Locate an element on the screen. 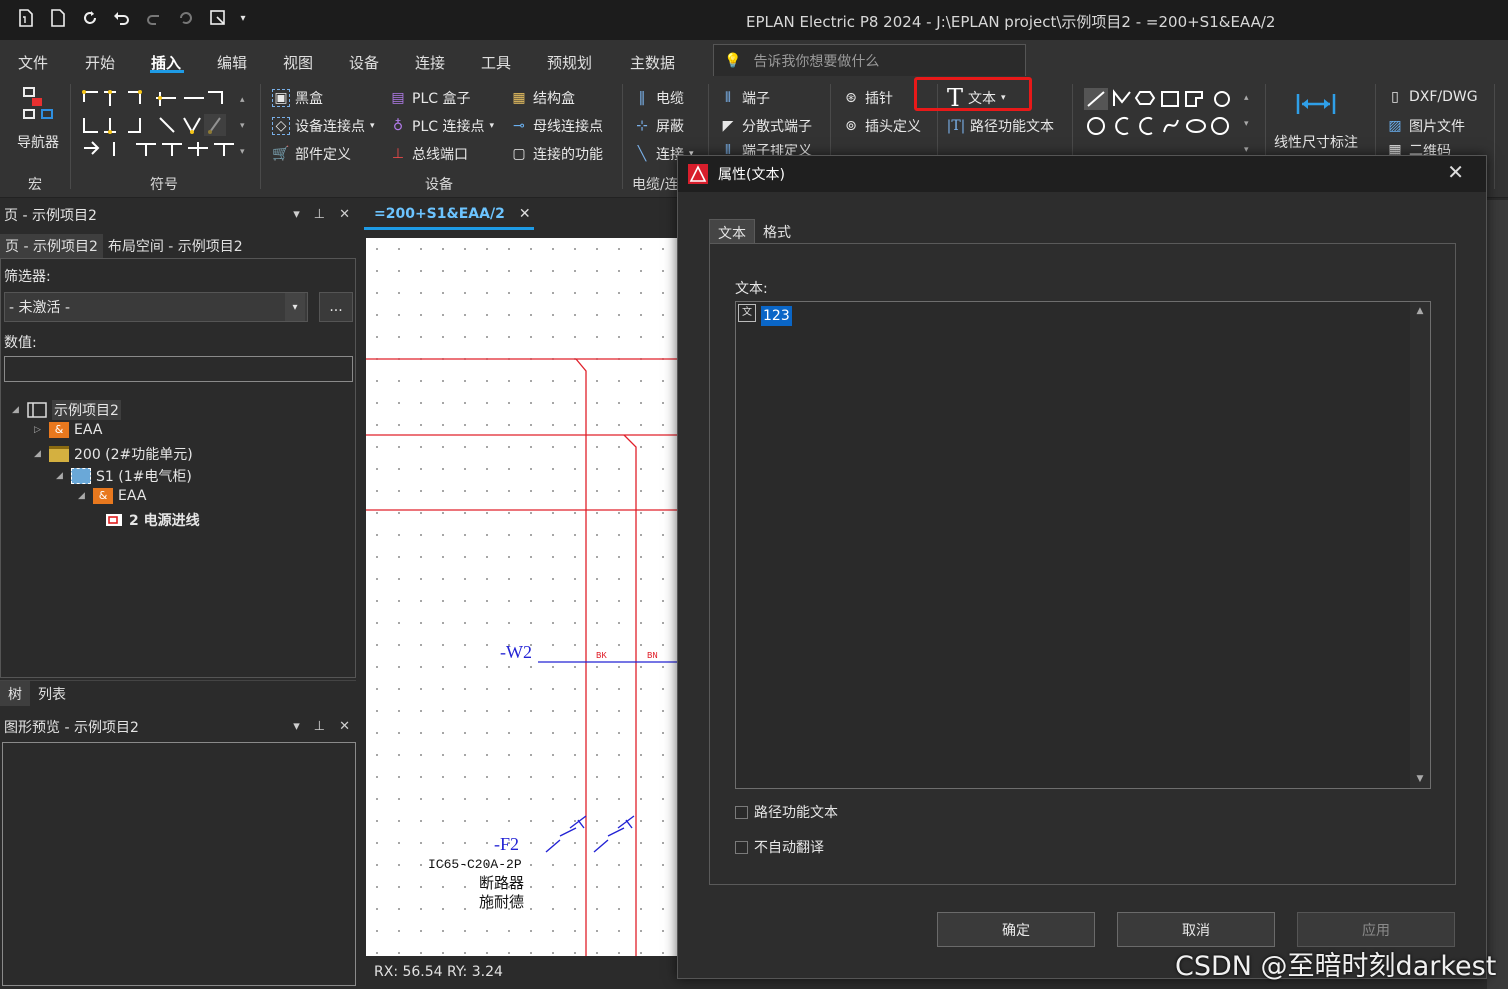 The height and width of the screenshot is (989, 1508). text-value: 123 is located at coordinates (776, 316).